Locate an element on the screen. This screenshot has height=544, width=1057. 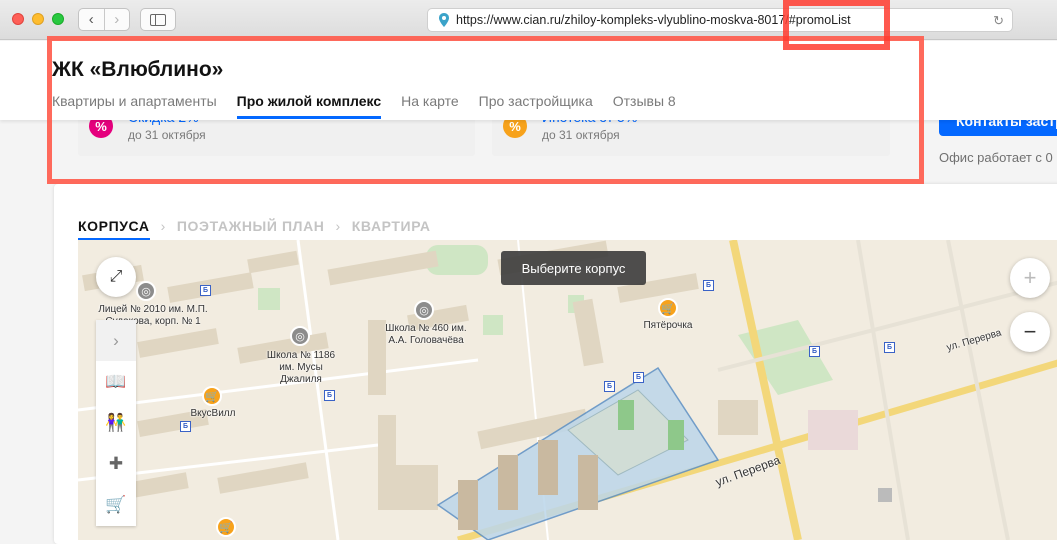
pyaterochka-label: Пятёрочка is located at coordinates (668, 325).